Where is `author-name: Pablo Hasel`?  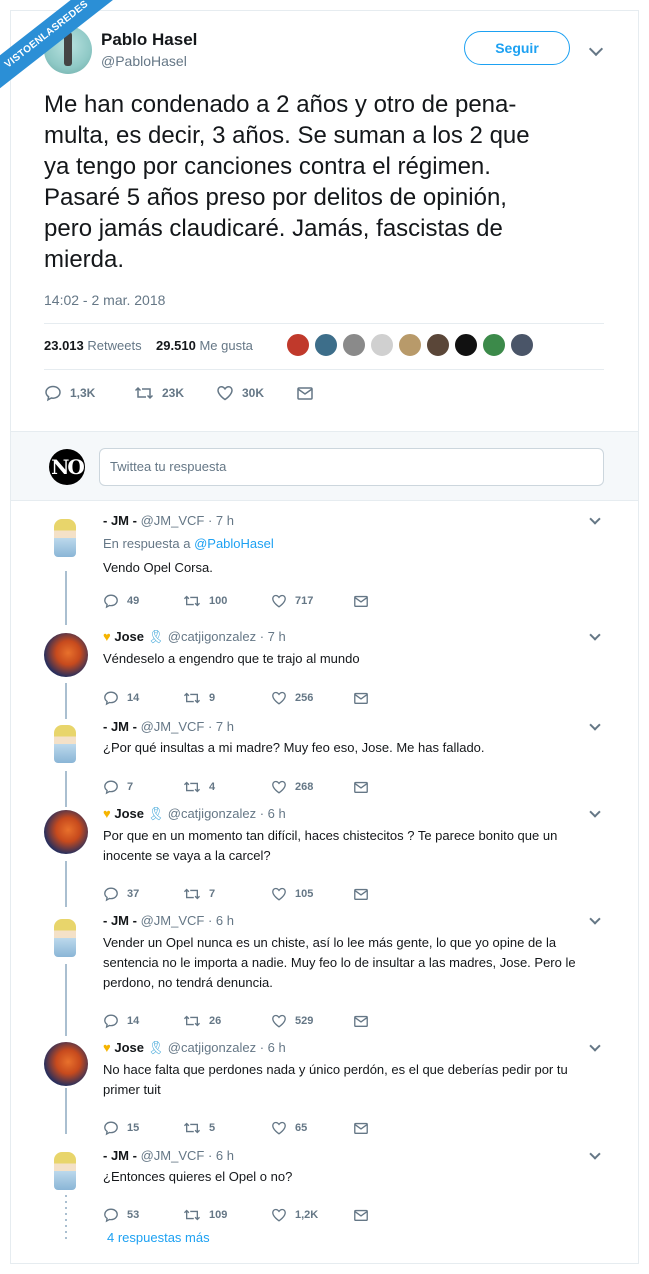 author-name: Pablo Hasel is located at coordinates (149, 40).